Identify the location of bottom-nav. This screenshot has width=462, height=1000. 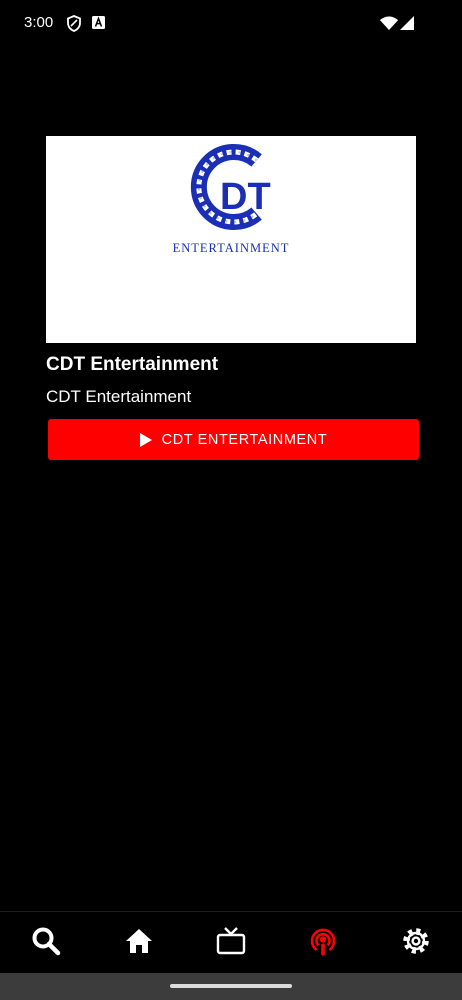
(231, 942).